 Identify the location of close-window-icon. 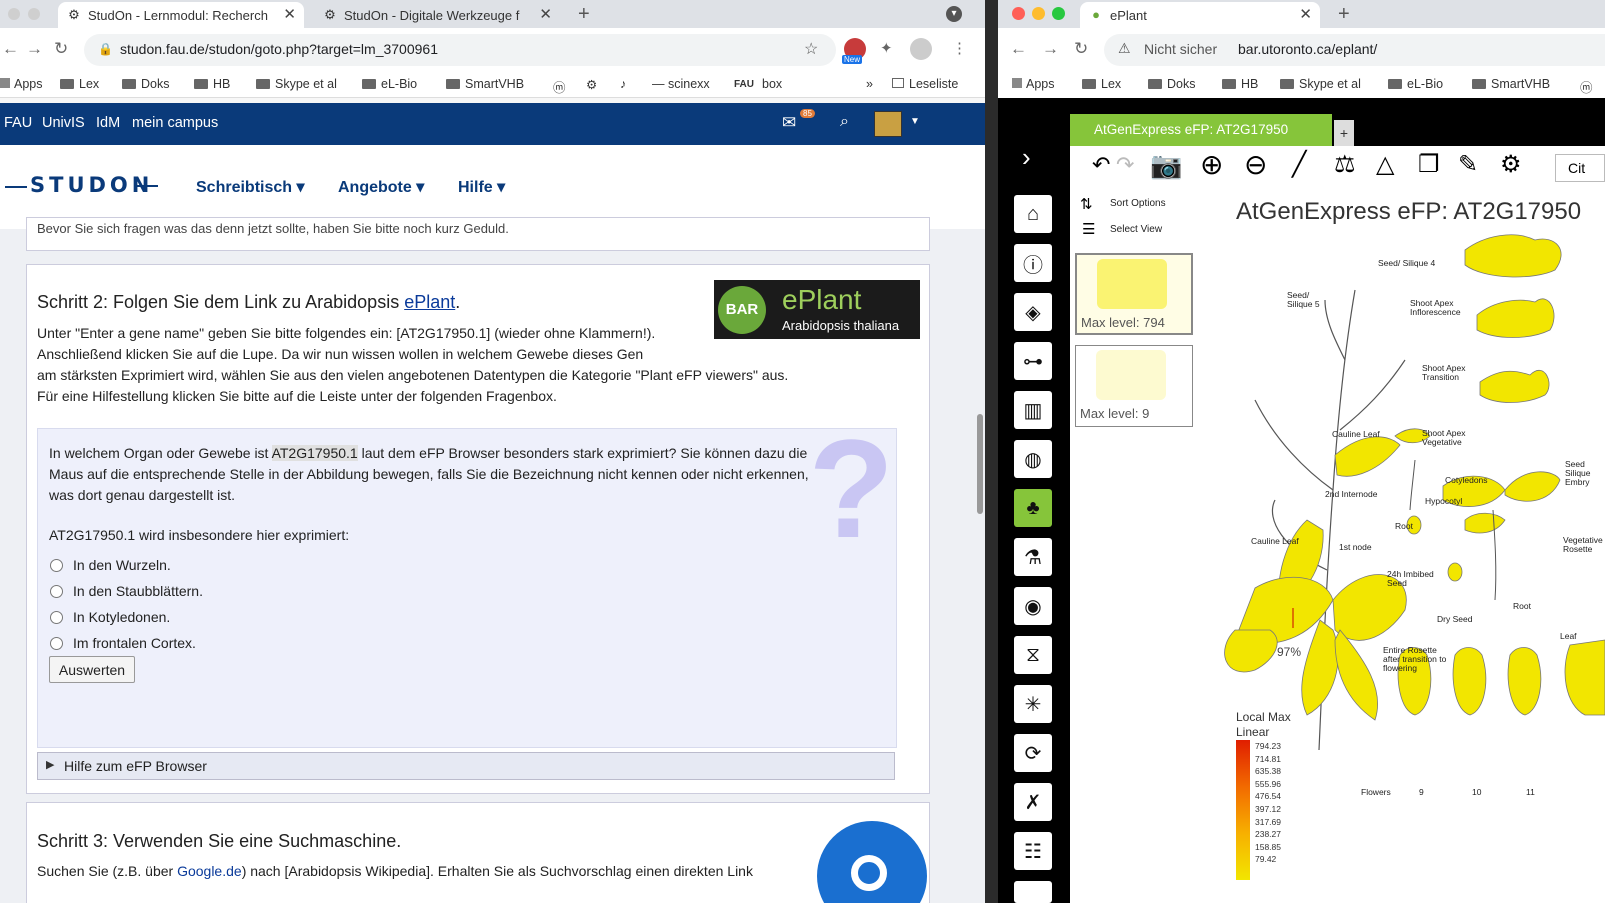
(1018, 13).